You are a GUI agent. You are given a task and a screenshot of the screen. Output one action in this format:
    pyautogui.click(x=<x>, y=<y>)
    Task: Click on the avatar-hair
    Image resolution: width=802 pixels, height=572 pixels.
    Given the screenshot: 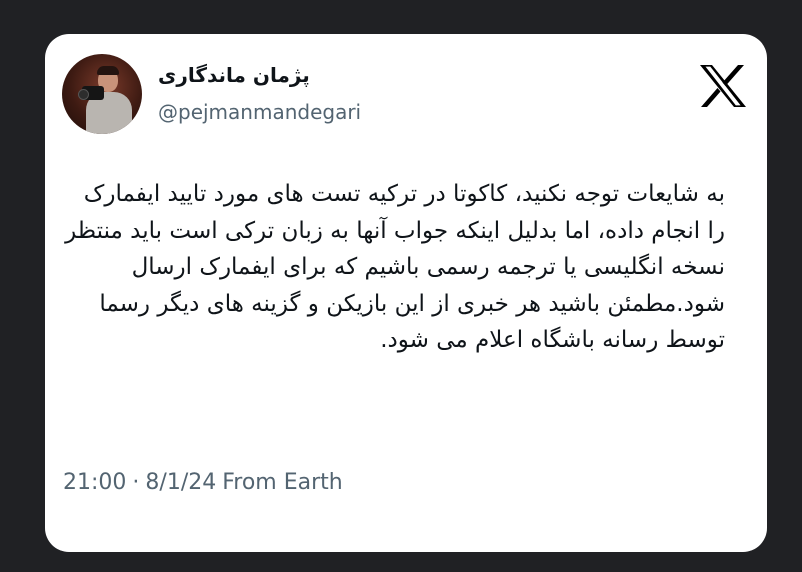 What is the action you would take?
    pyautogui.click(x=108, y=70)
    